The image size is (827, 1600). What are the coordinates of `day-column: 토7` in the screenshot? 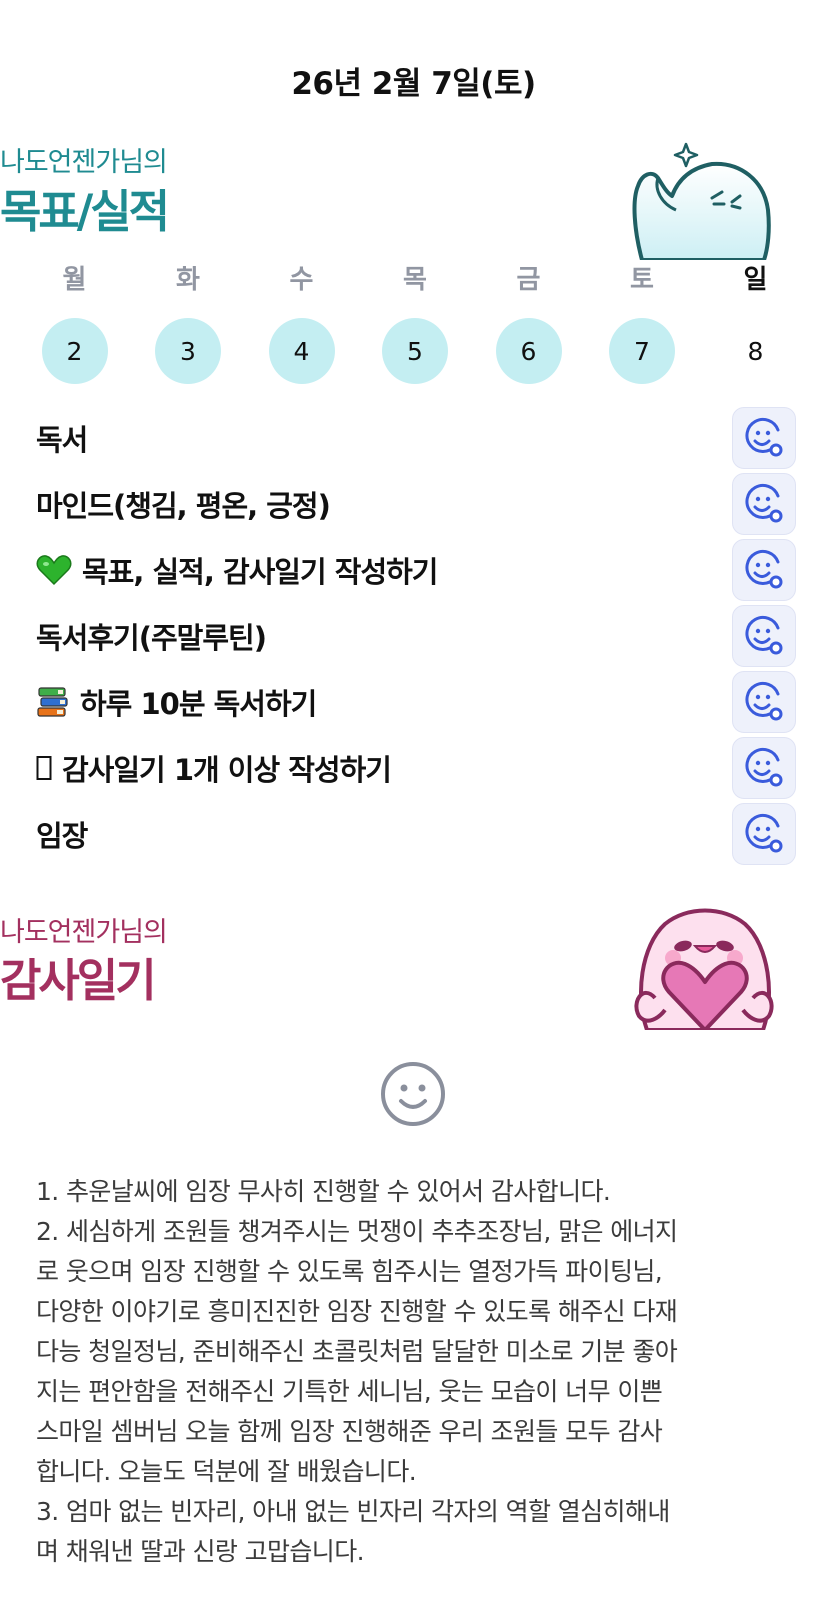 It's located at (642, 323).